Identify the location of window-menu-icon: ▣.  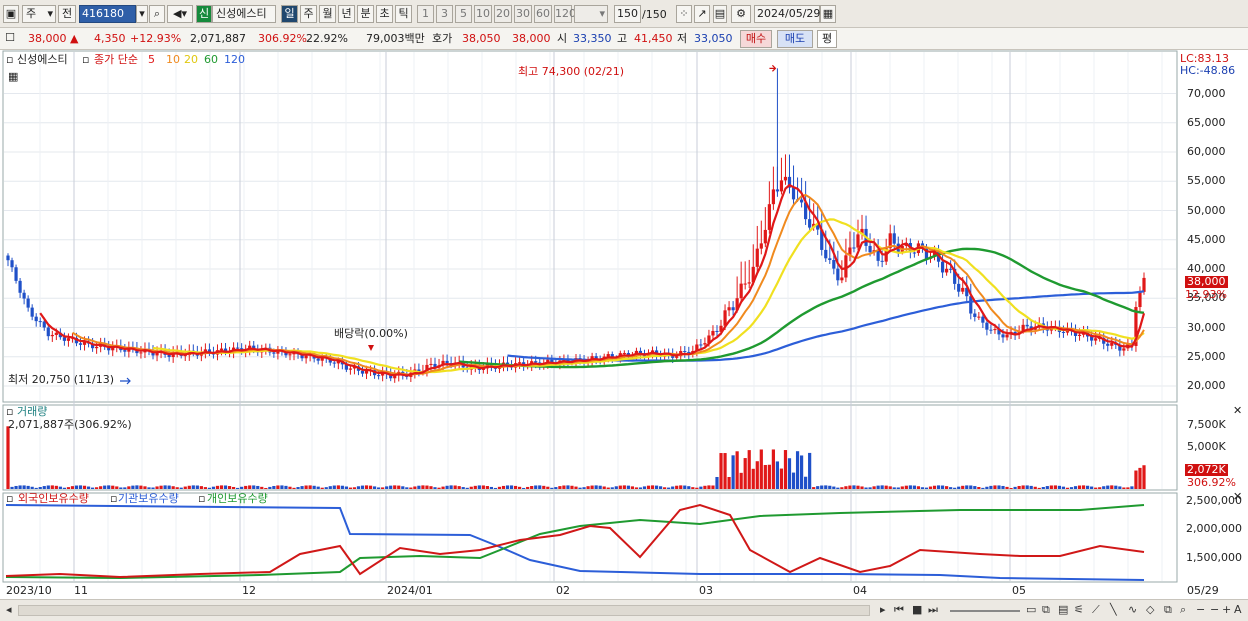
(11, 14).